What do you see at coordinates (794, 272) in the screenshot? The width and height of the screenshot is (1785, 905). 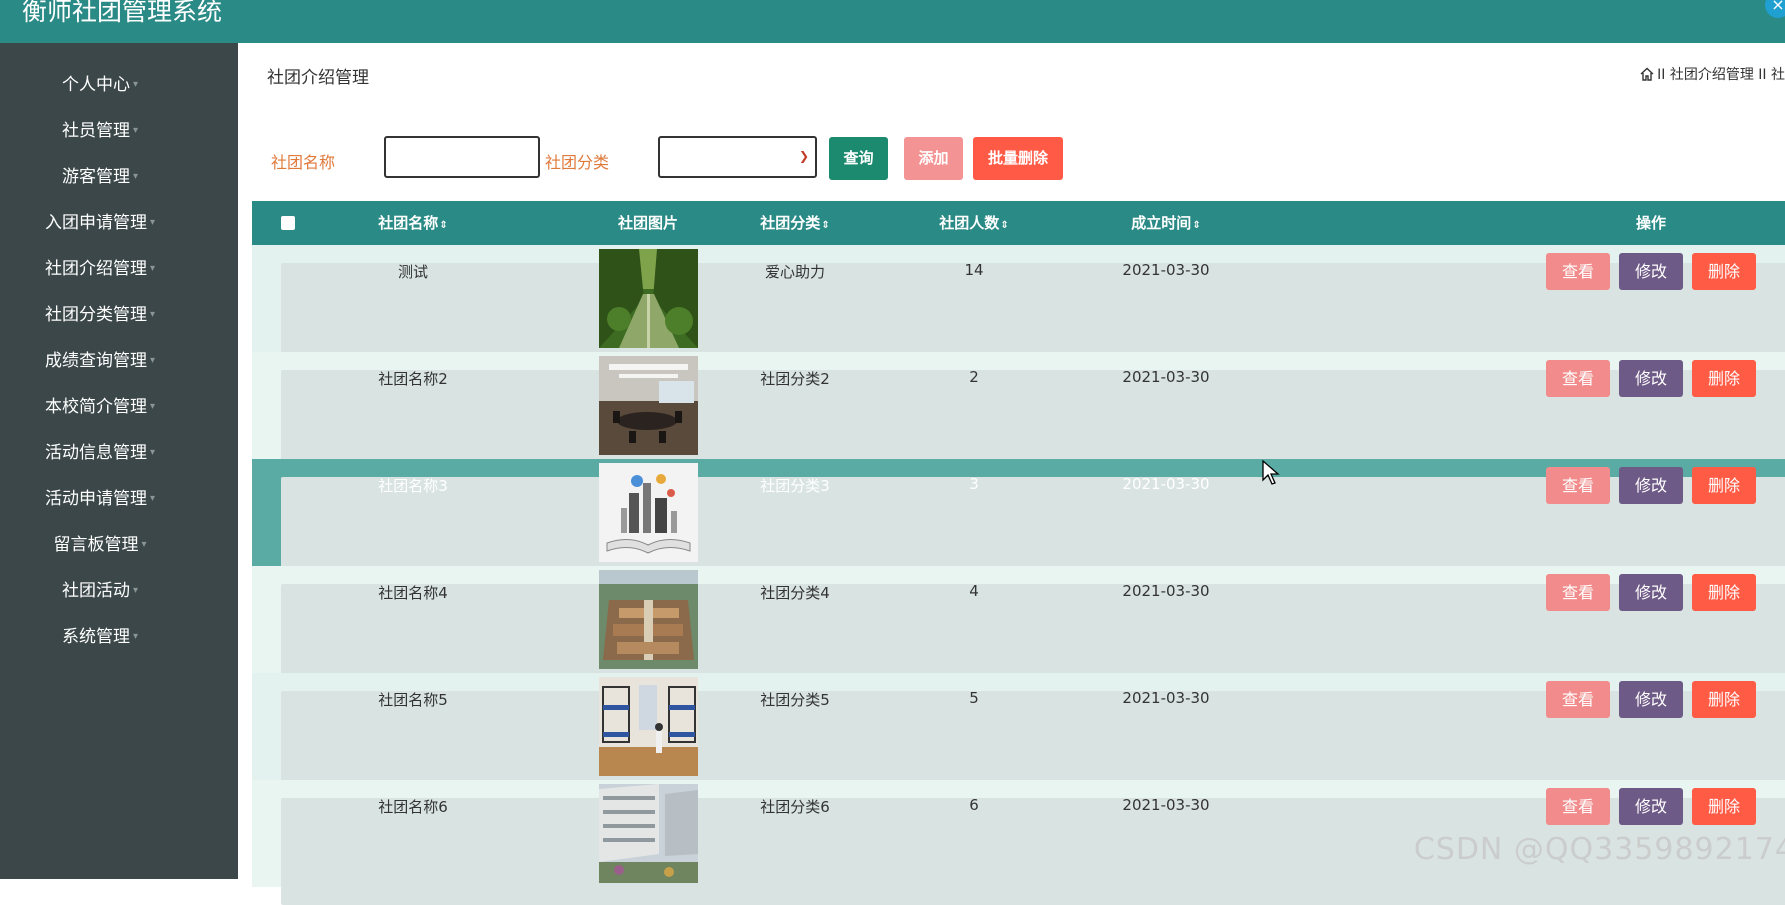 I see `cell-club-category: 爱心助力` at bounding box center [794, 272].